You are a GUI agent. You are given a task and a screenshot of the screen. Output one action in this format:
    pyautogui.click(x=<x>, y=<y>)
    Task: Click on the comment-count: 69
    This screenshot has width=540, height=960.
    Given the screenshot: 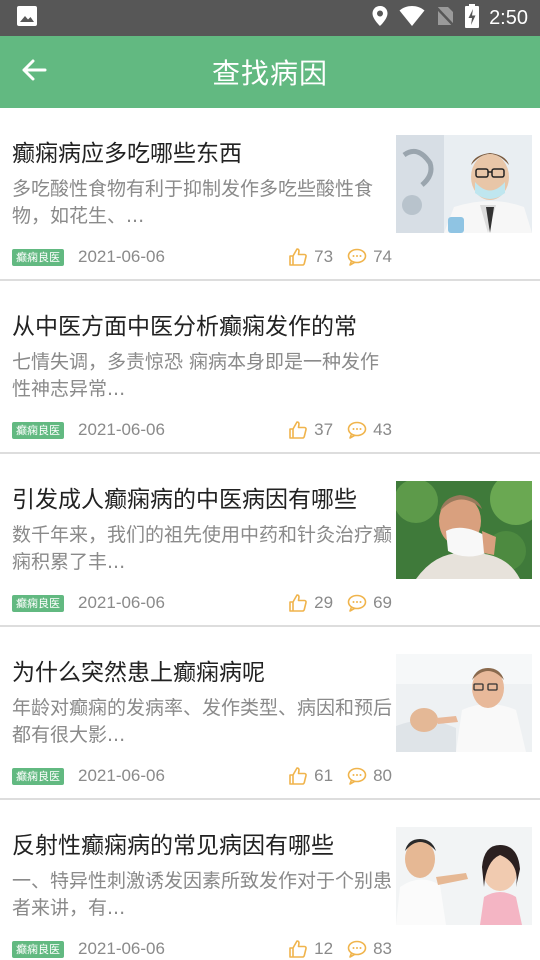 What is the action you would take?
    pyautogui.click(x=382, y=602)
    